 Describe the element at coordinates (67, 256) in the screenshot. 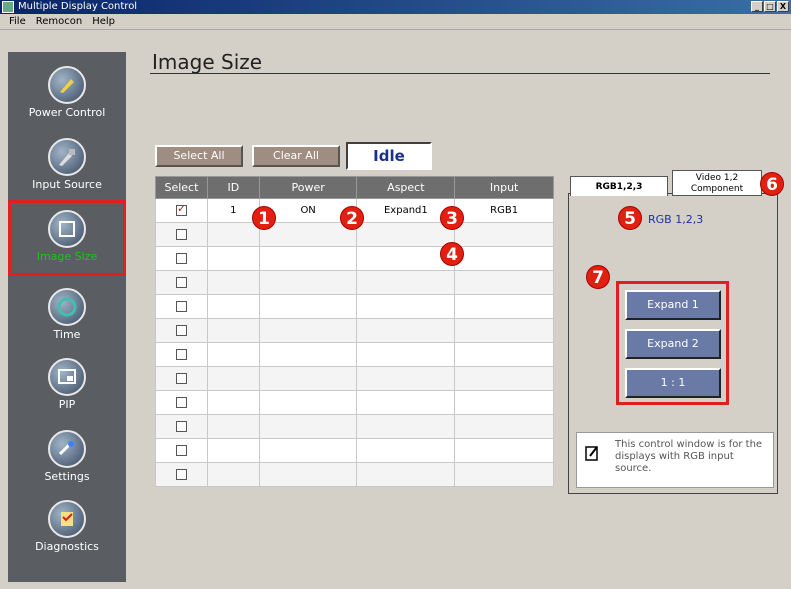

I see `sidebar-item-label: Image Size` at that location.